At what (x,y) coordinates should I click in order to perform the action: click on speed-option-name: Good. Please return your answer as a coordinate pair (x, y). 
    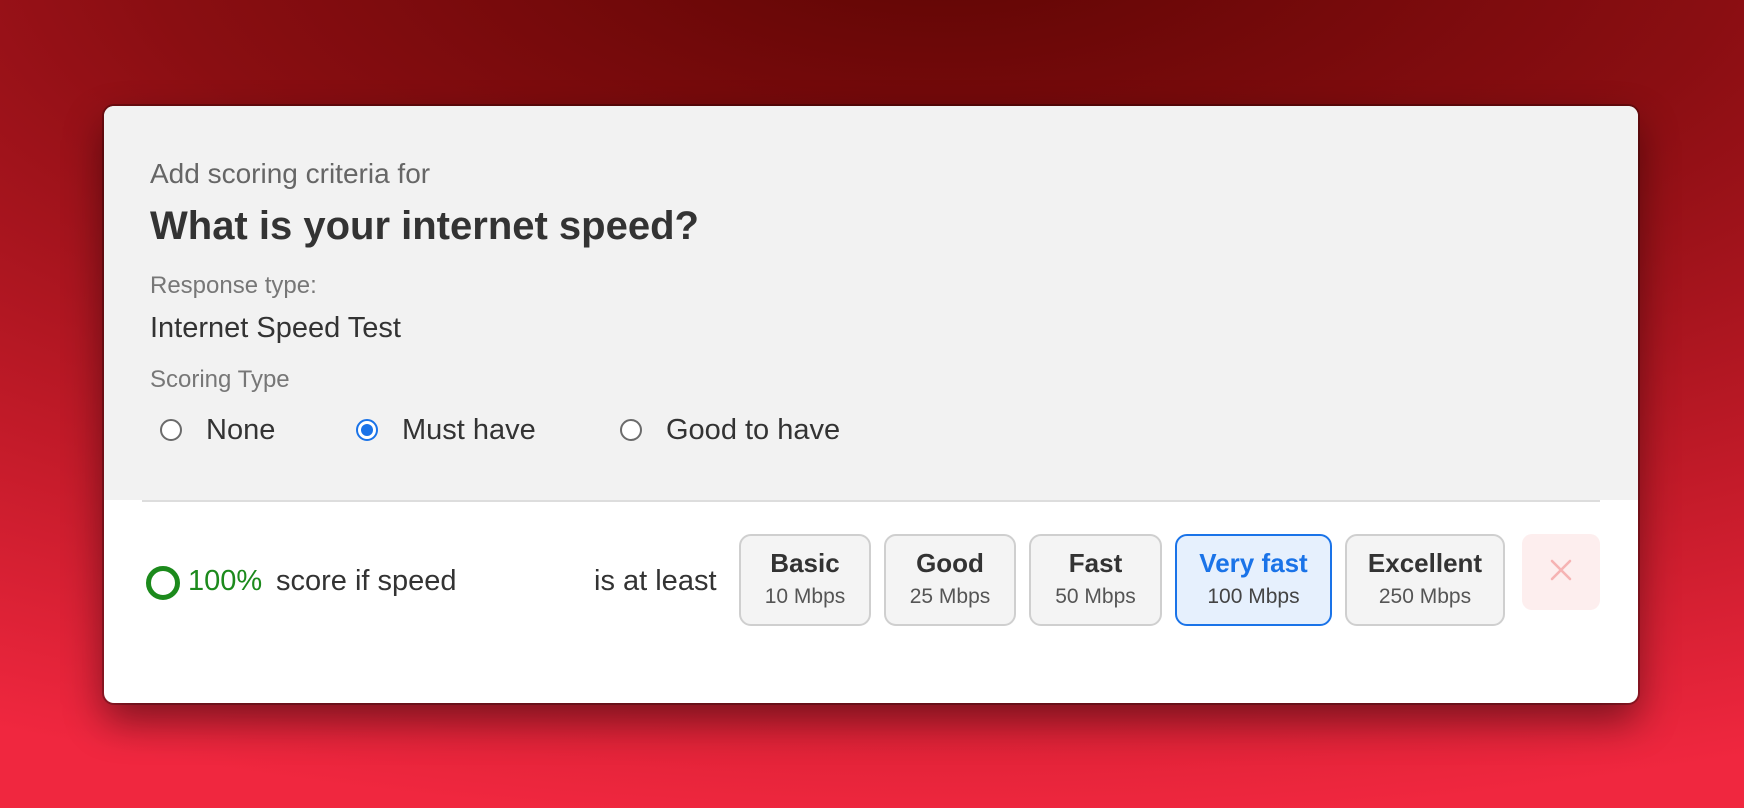
    Looking at the image, I should click on (950, 563).